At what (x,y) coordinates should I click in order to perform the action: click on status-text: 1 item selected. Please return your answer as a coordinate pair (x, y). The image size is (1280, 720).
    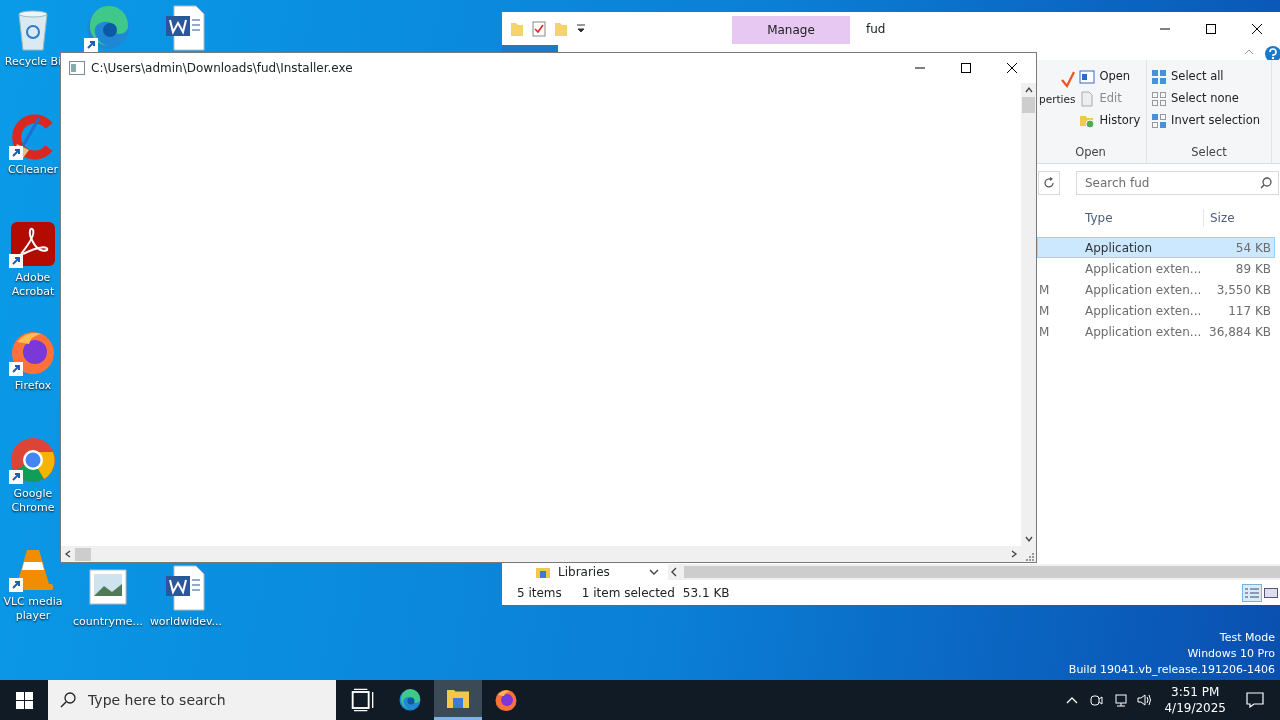
    Looking at the image, I should click on (628, 593).